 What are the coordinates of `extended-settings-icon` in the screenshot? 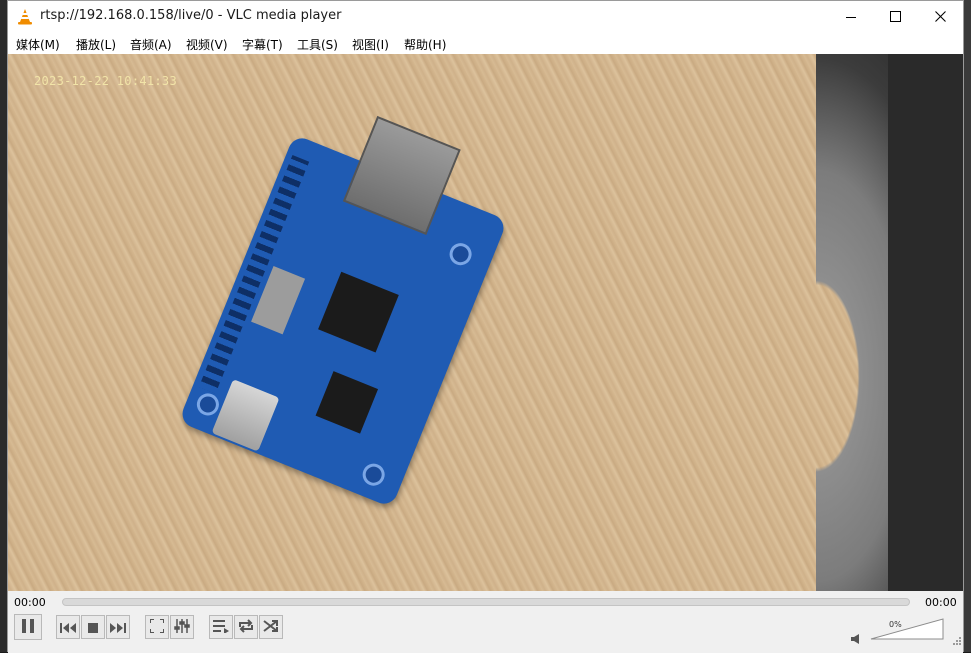 It's located at (182, 627).